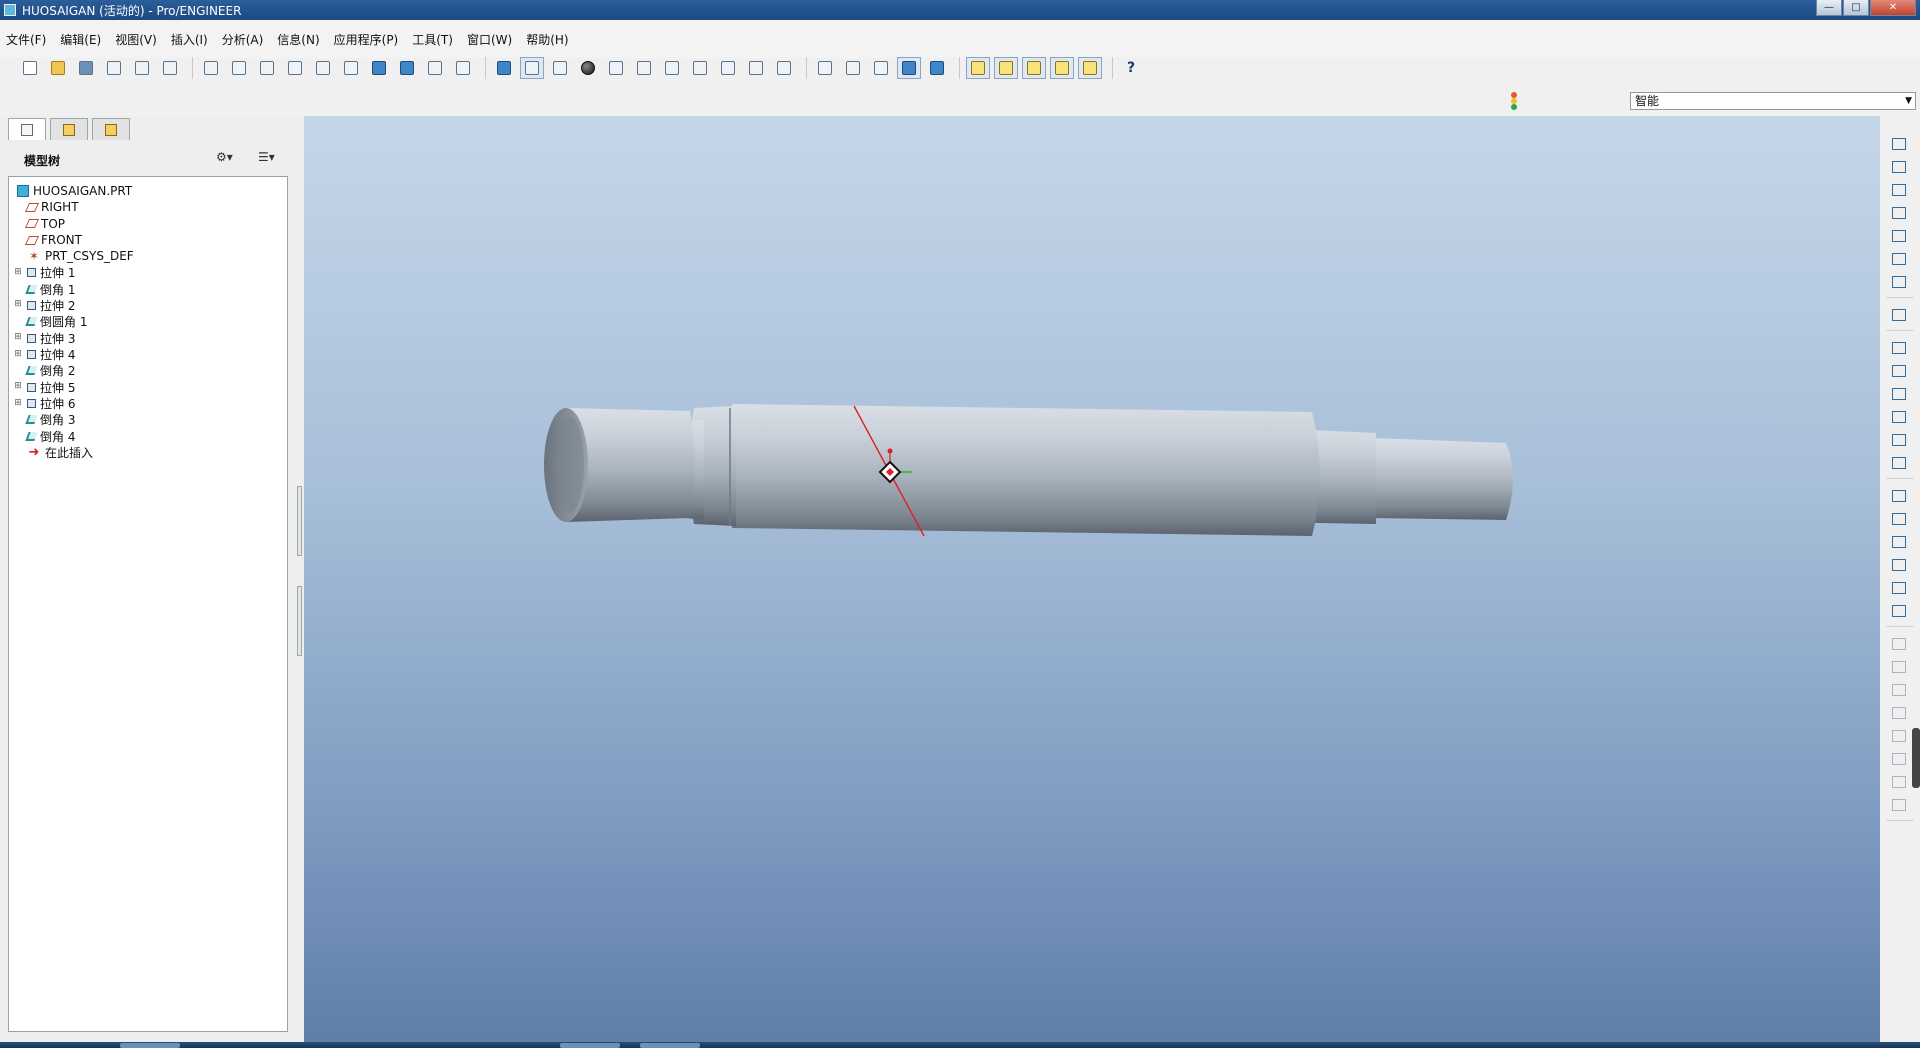  What do you see at coordinates (909, 68) in the screenshot?
I see `shaded-icon` at bounding box center [909, 68].